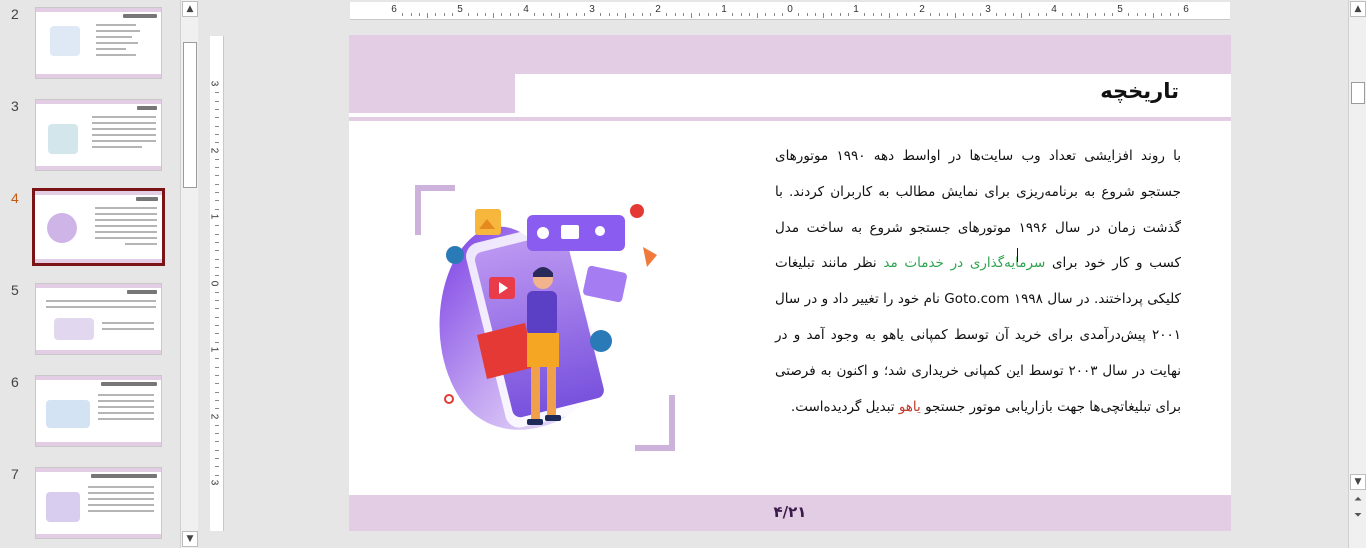 The width and height of the screenshot is (1366, 548). Describe the element at coordinates (189, 274) in the screenshot. I see `thumbnail-scrollbar: ▲ ▼` at that location.